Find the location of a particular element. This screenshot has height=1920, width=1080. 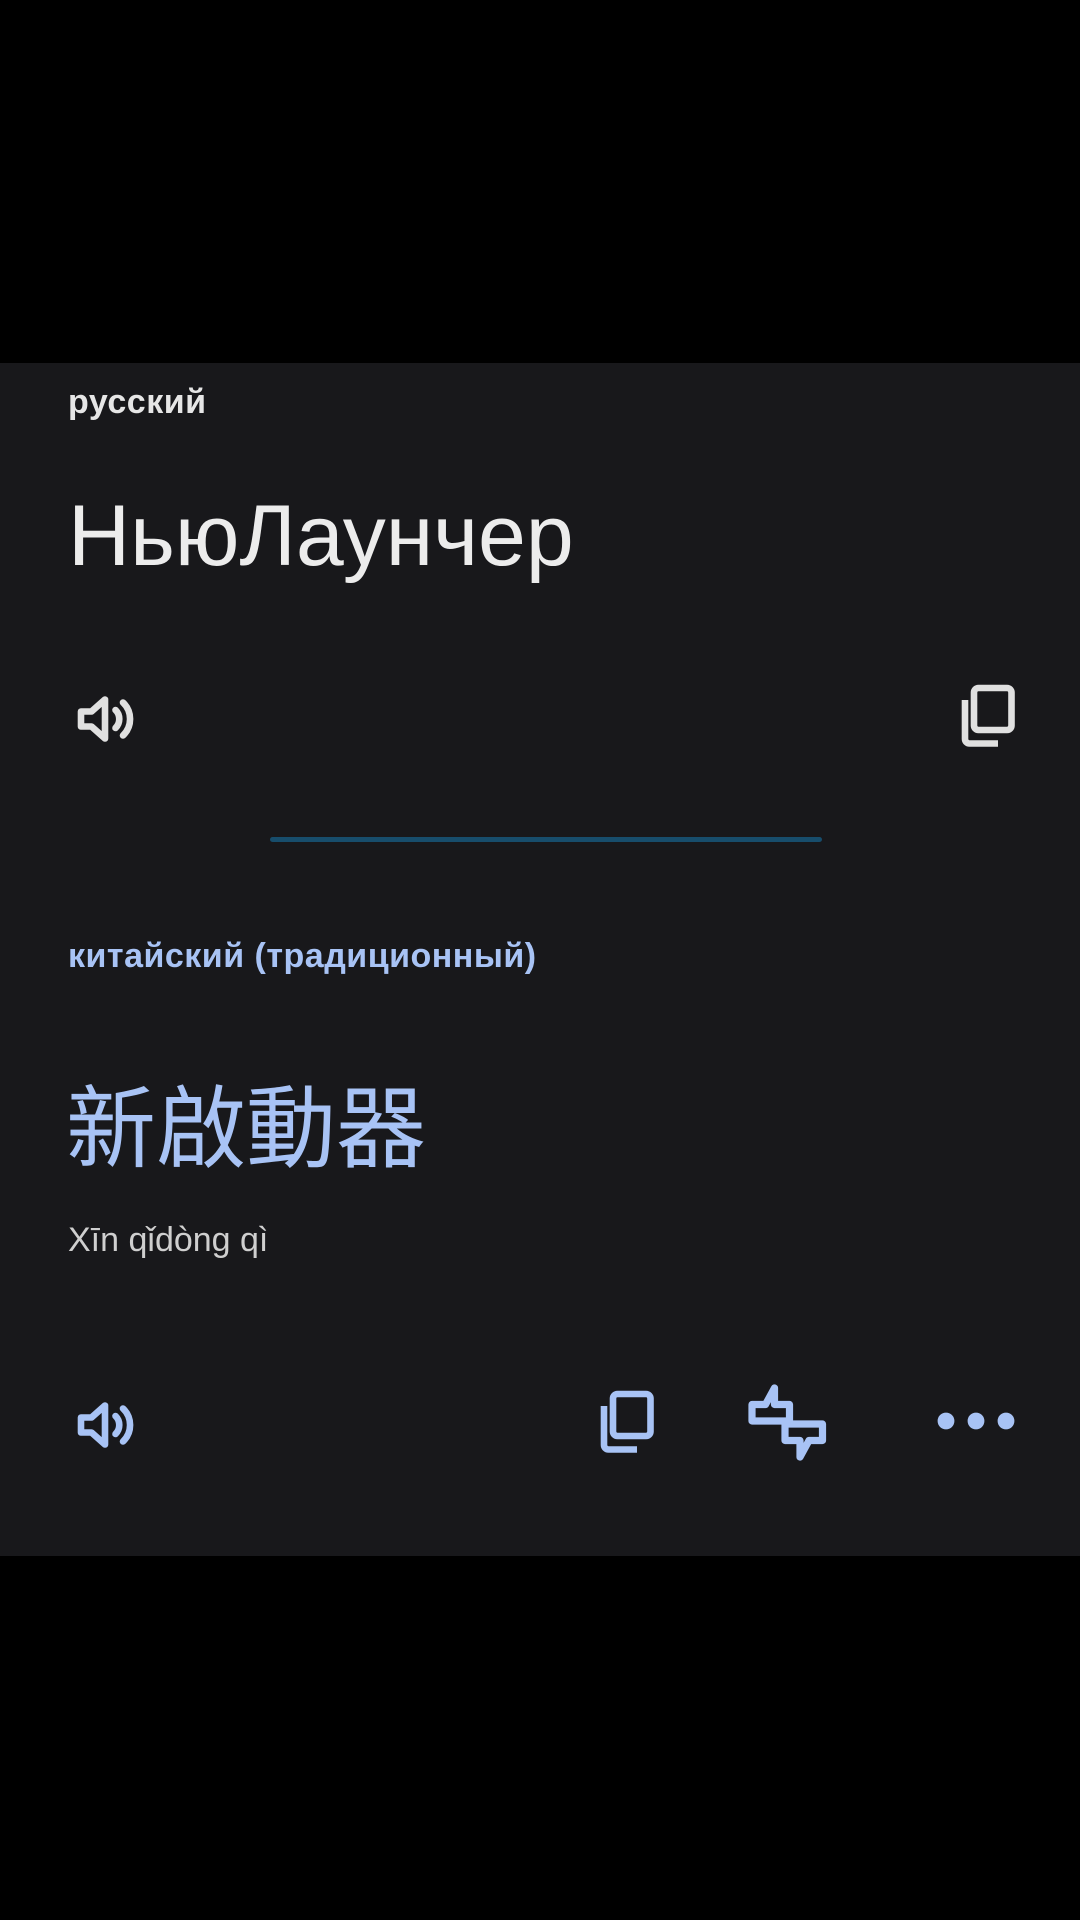

source-speak-button is located at coordinates (108, 719).